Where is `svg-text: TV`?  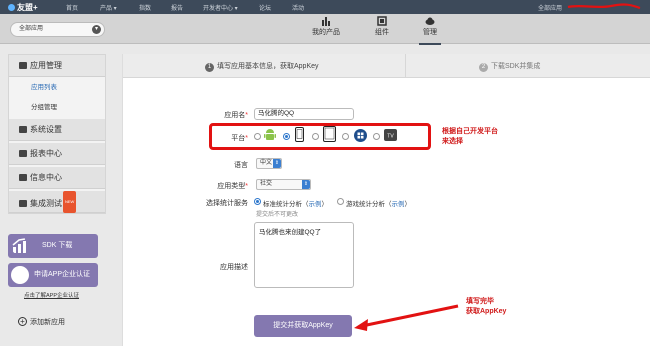
svg-text: TV is located at coordinates (390, 137).